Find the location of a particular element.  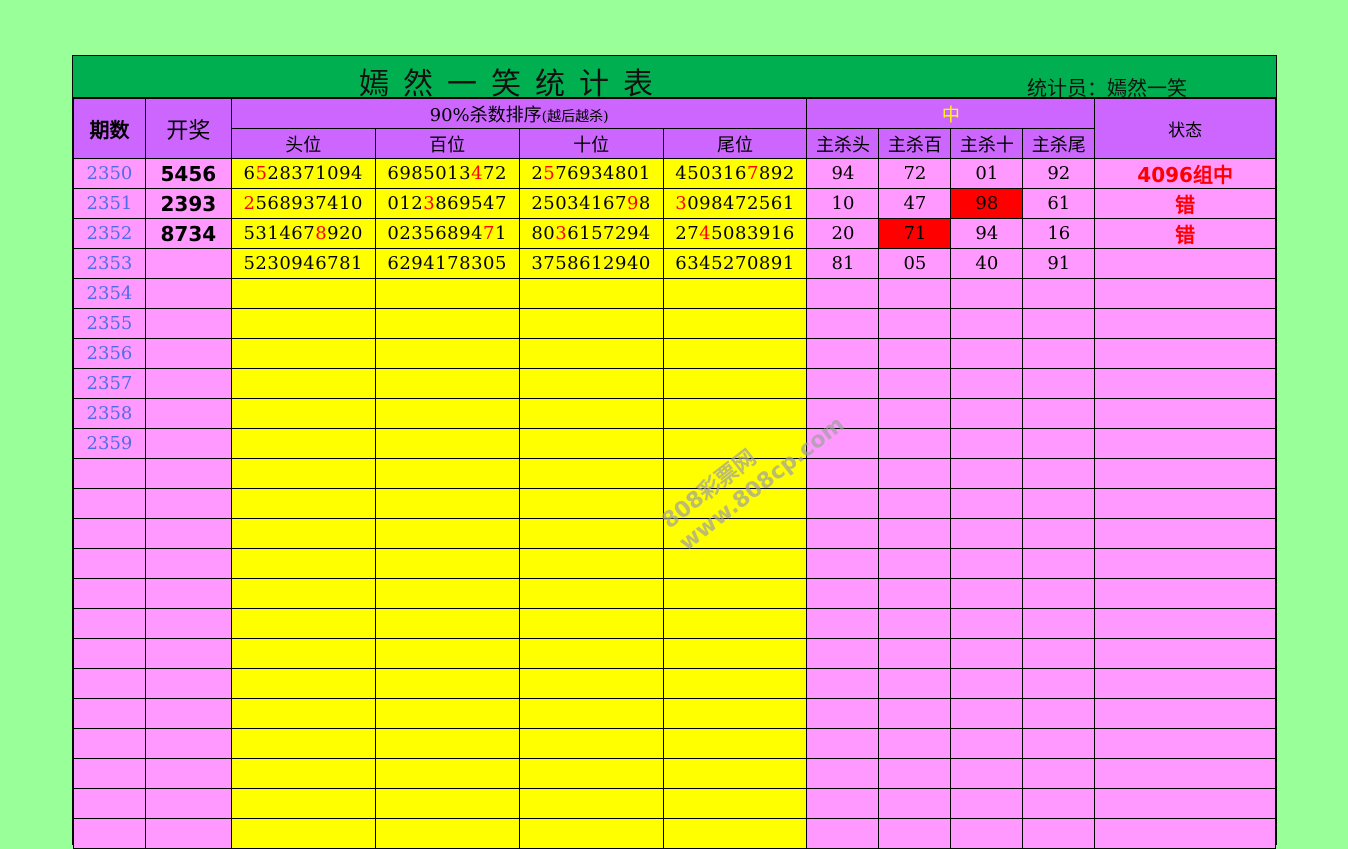

sequence-digits: 450316 is located at coordinates (711, 173).